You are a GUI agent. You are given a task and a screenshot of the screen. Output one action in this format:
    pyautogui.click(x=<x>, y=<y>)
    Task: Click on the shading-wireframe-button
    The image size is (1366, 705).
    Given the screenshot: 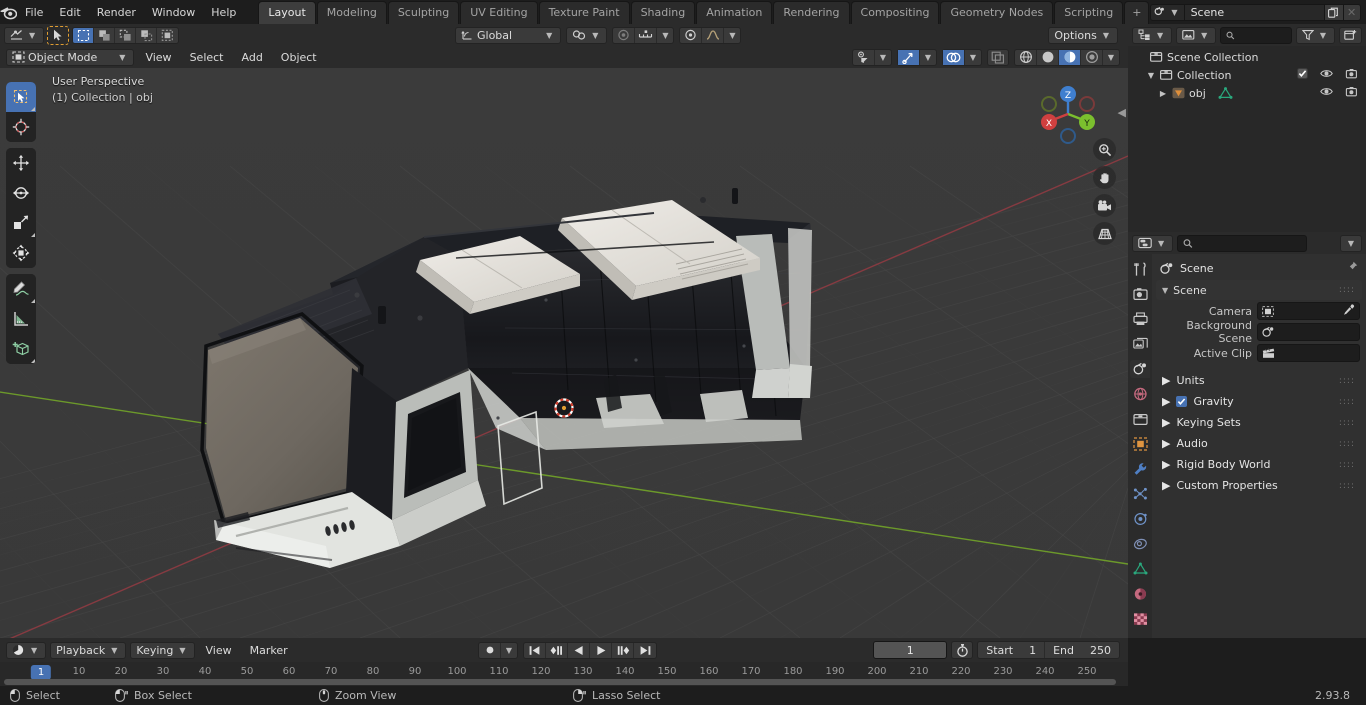 What is the action you would take?
    pyautogui.click(x=1026, y=57)
    